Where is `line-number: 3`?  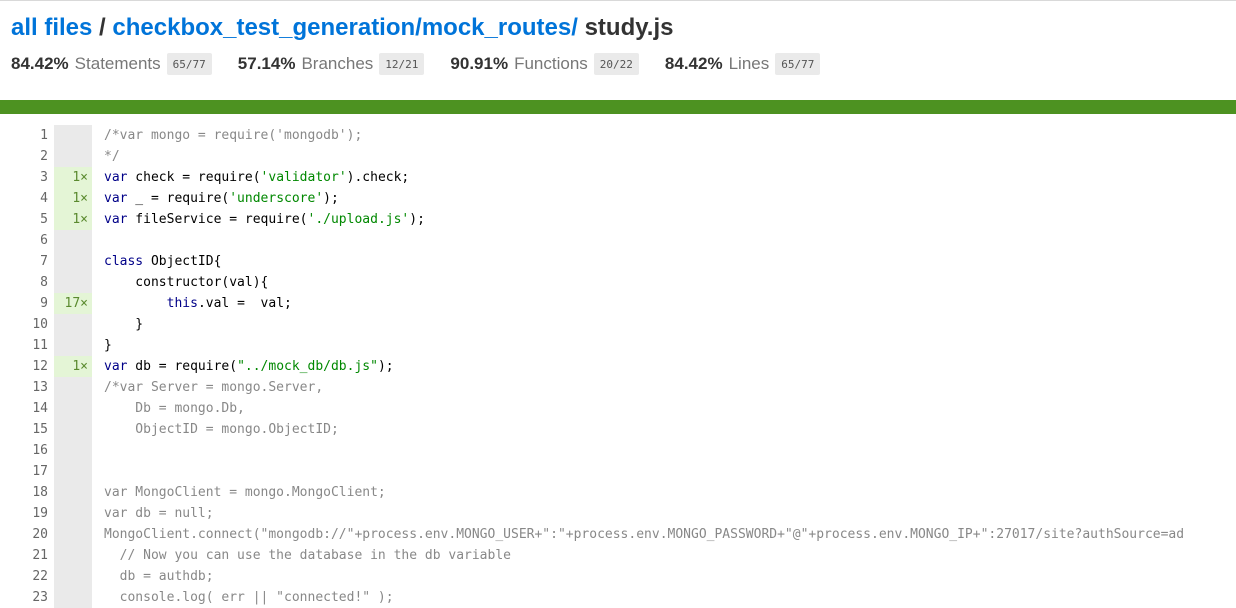
line-number: 3 is located at coordinates (24, 177).